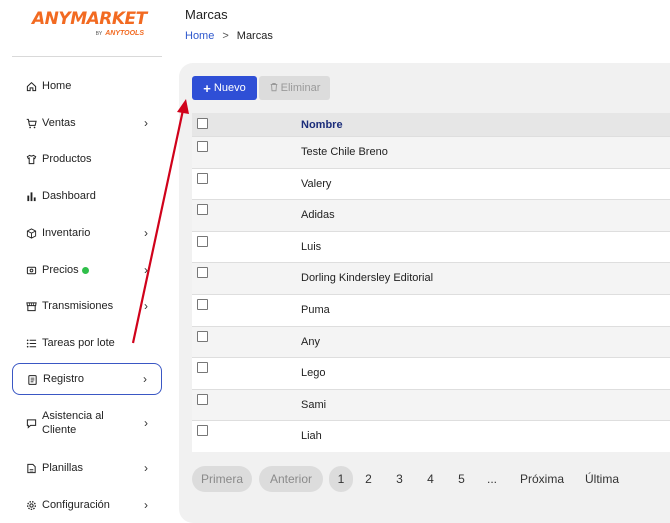 This screenshot has height=523, width=670. Describe the element at coordinates (399, 479) in the screenshot. I see `pagination-page-3: 3` at that location.